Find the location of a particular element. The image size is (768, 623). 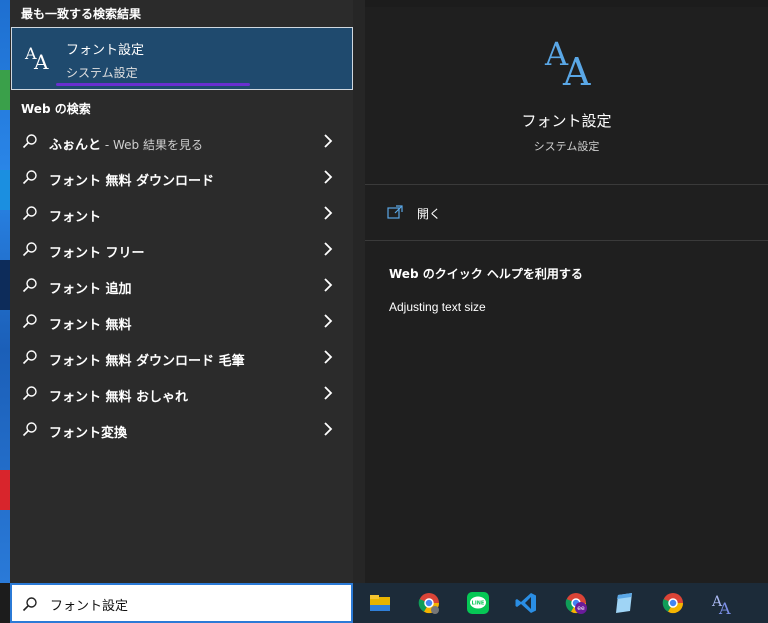

font-settings-icon: A A is located at coordinates (36, 58).